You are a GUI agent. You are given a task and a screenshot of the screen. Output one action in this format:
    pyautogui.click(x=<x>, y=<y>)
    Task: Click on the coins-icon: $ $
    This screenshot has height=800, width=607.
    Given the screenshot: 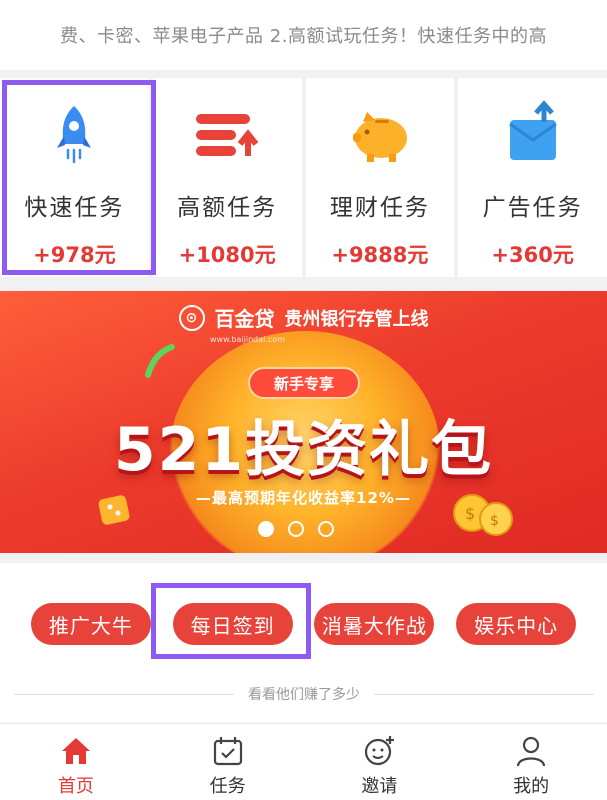 What is the action you would take?
    pyautogui.click(x=483, y=515)
    